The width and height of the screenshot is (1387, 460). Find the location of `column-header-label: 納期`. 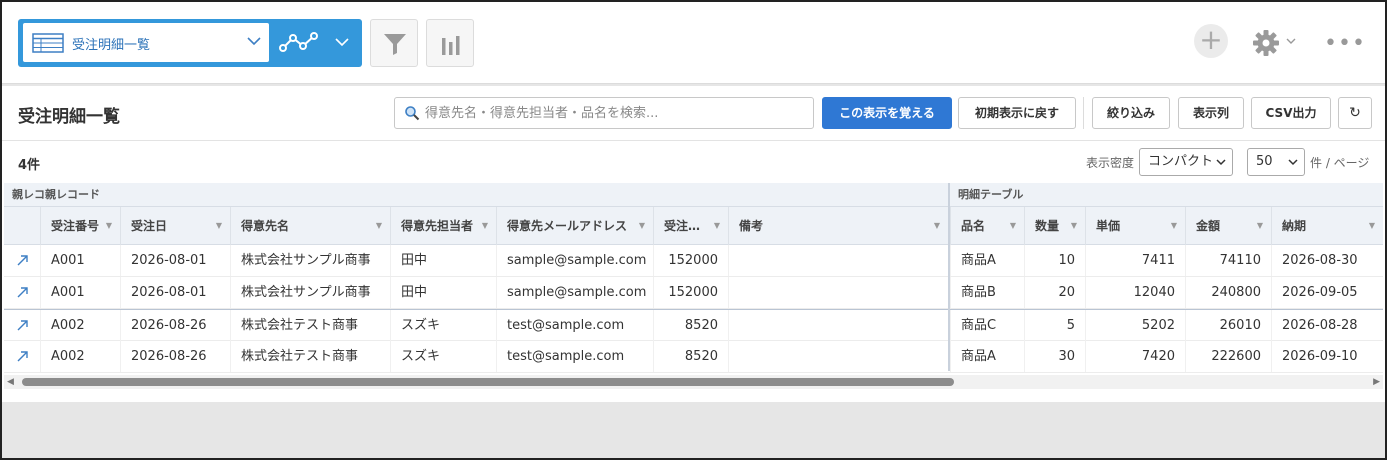

column-header-label: 納期 is located at coordinates (1294, 226).